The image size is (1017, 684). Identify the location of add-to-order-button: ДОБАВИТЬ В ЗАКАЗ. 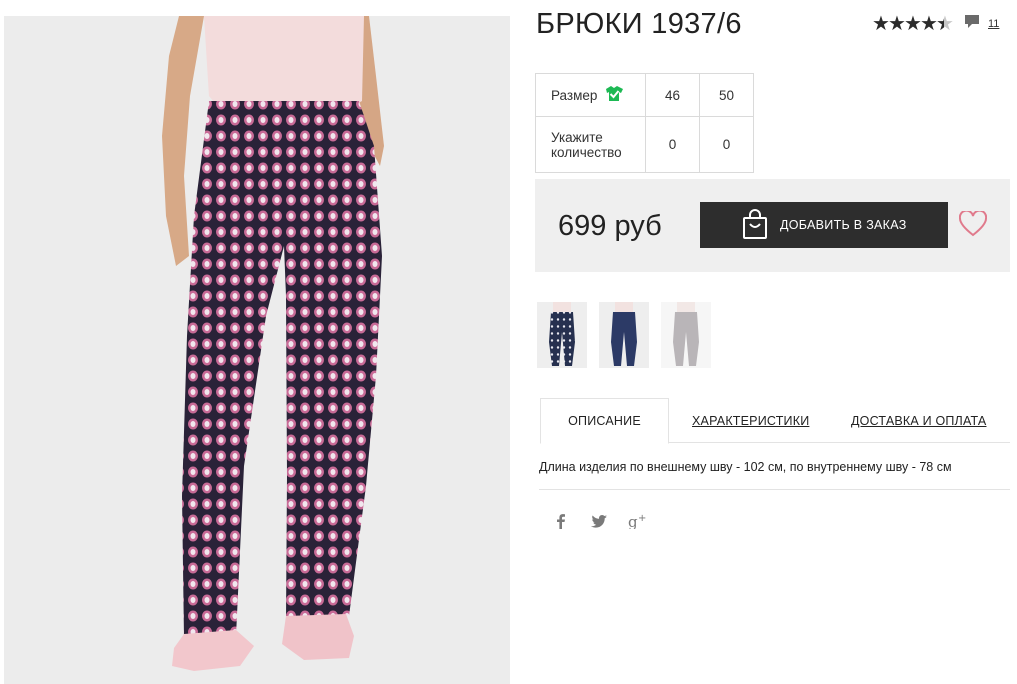
(824, 225).